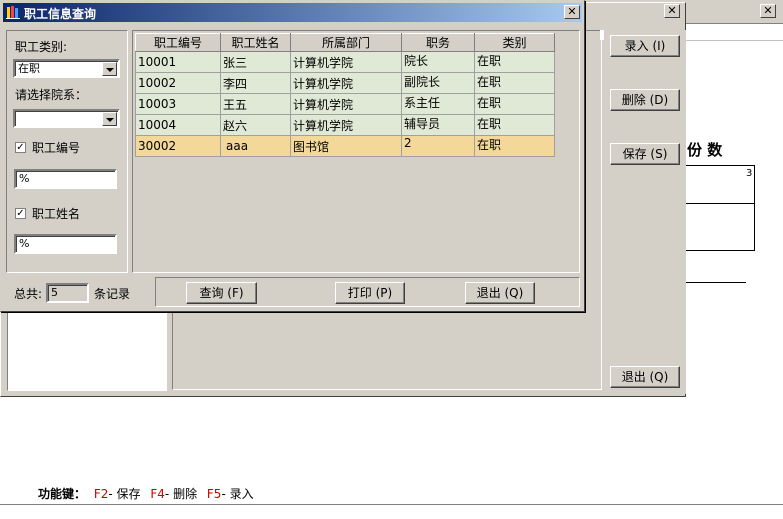 The height and width of the screenshot is (519, 783). What do you see at coordinates (178, 125) in the screenshot?
I see `cell-staff-id: 10004` at bounding box center [178, 125].